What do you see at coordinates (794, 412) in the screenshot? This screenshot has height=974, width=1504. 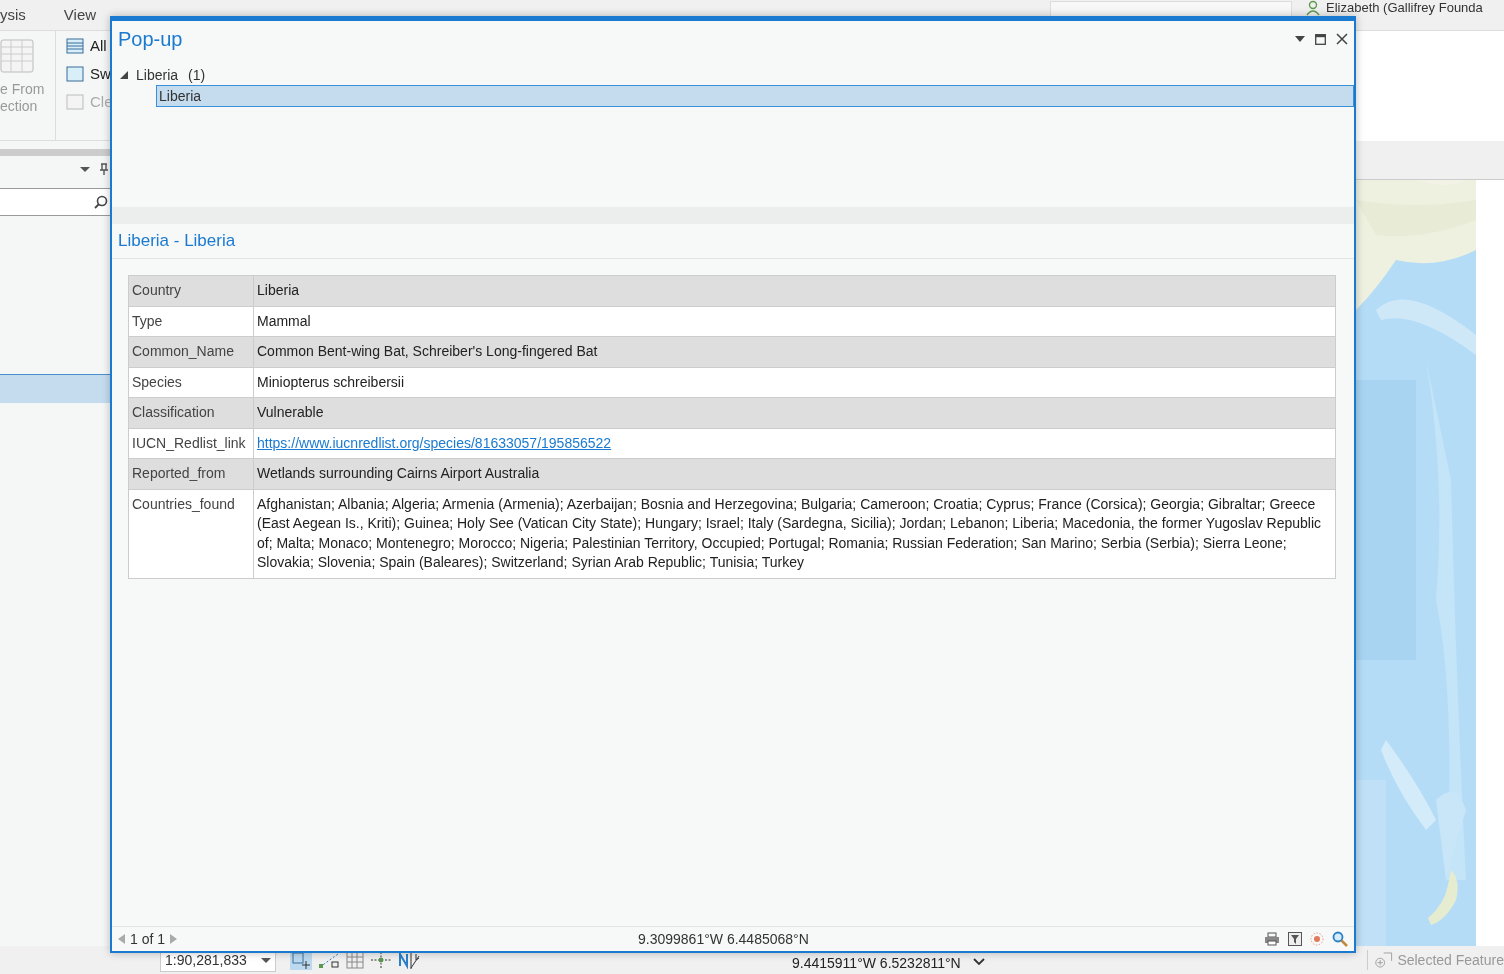 I see `field-value-cell: Vulnerable` at bounding box center [794, 412].